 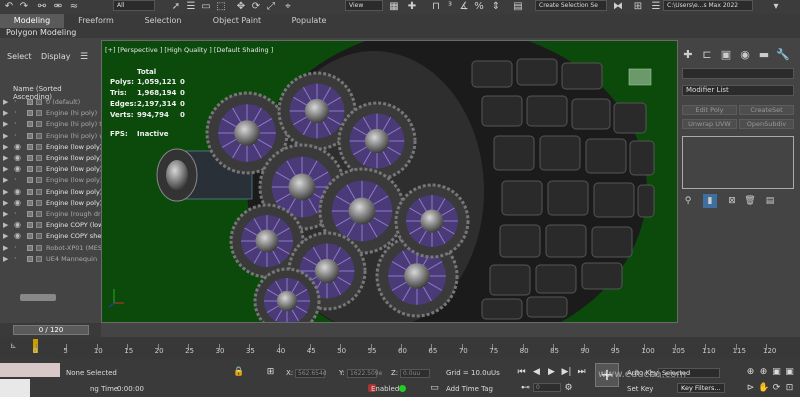 I want to click on x-coordinate-field: 562.654d, so click(x=311, y=373).